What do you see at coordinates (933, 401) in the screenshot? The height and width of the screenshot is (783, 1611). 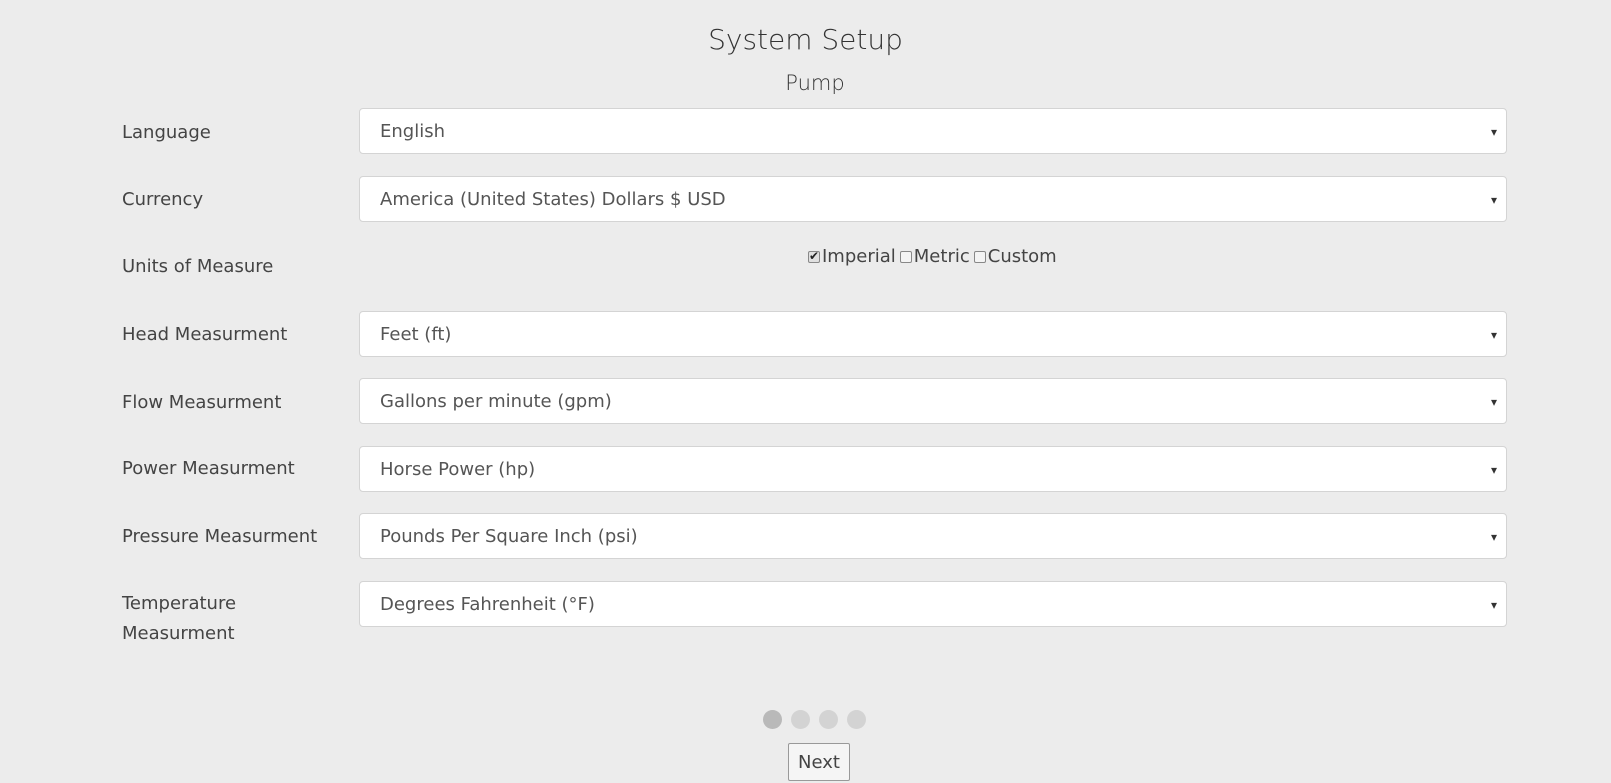 I see `flow-select: Gallons per minute (gpm) ▾` at bounding box center [933, 401].